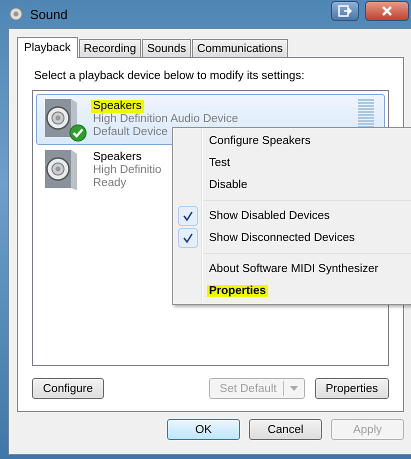 Image resolution: width=411 pixels, height=459 pixels. Describe the element at coordinates (110, 183) in the screenshot. I see `device-status: Ready` at that location.